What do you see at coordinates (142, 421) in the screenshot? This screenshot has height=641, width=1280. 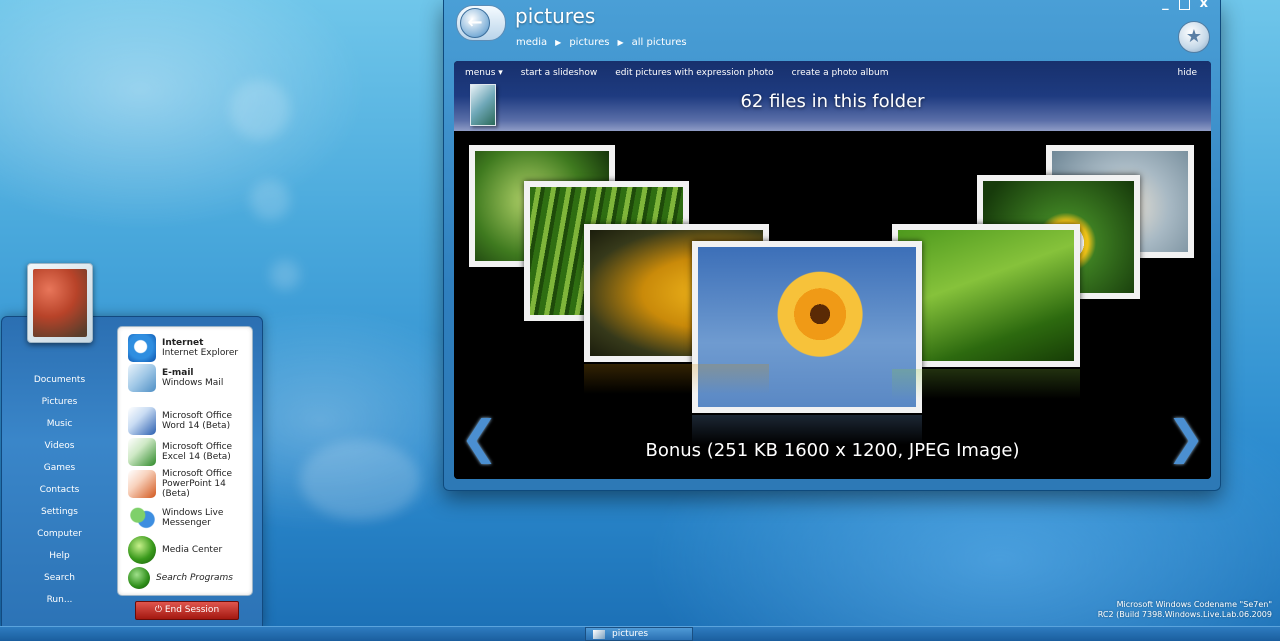 I see `word-icon` at bounding box center [142, 421].